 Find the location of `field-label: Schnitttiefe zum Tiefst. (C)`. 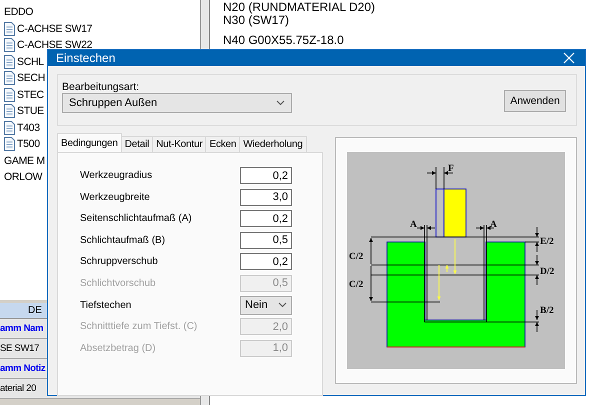

field-label: Schnitttiefe zum Tiefst. (C) is located at coordinates (139, 326).